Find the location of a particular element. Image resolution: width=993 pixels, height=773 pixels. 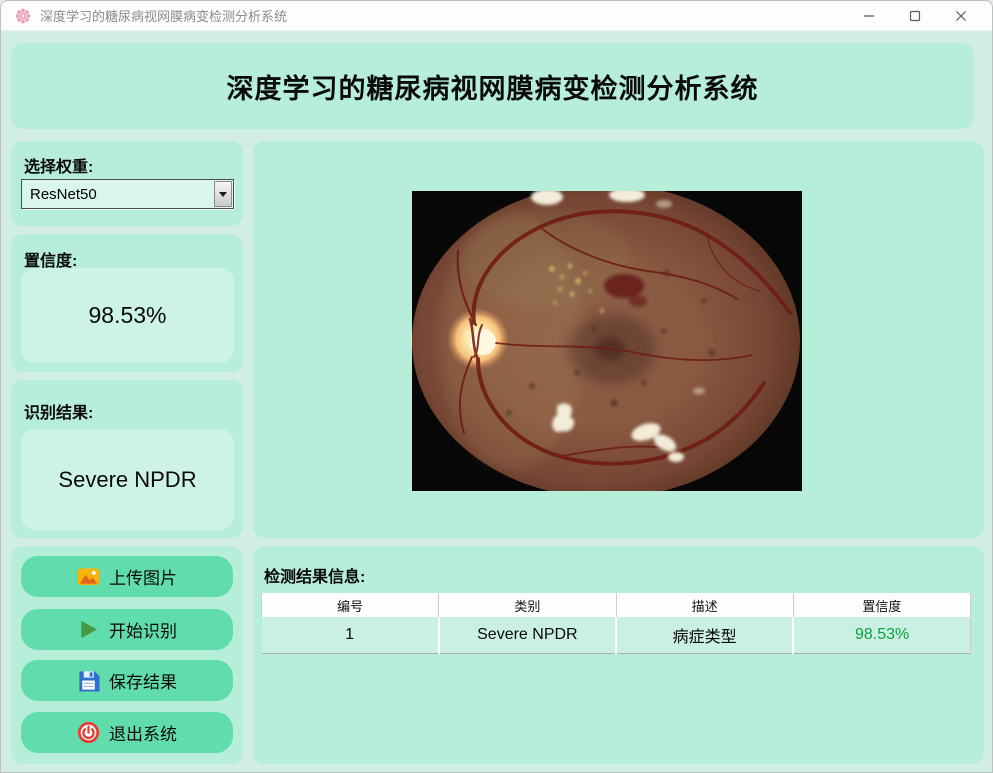

exit-button-label: 退出系统 is located at coordinates (143, 734).